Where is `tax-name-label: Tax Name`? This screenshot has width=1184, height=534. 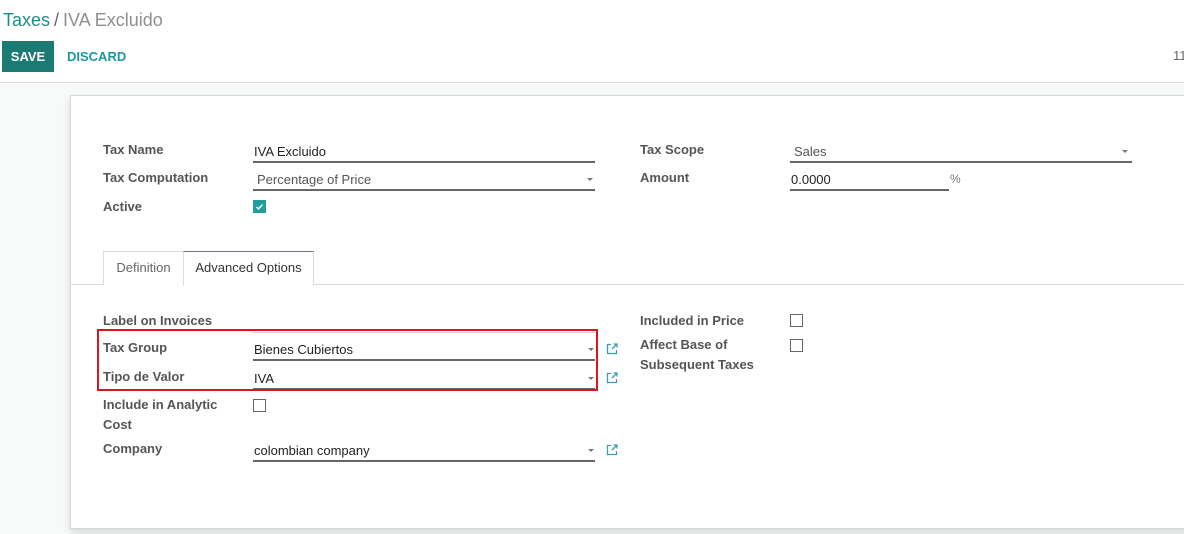 tax-name-label: Tax Name is located at coordinates (133, 149).